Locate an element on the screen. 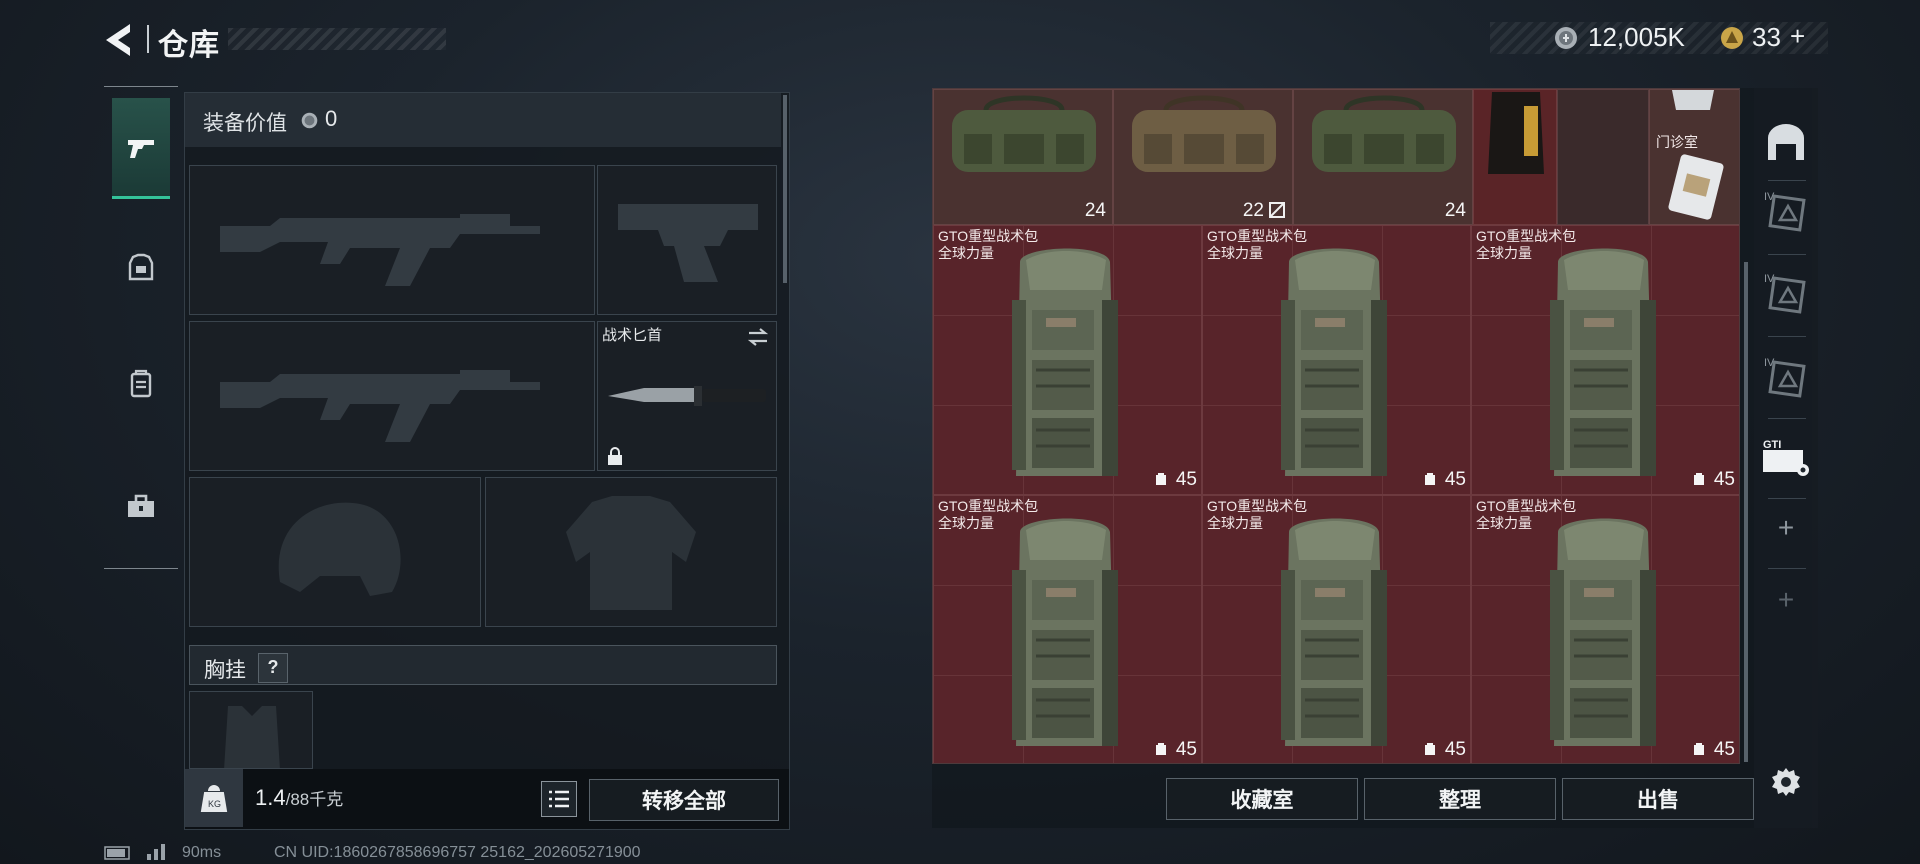  storage-item-duffel: 22 is located at coordinates (1203, 157).